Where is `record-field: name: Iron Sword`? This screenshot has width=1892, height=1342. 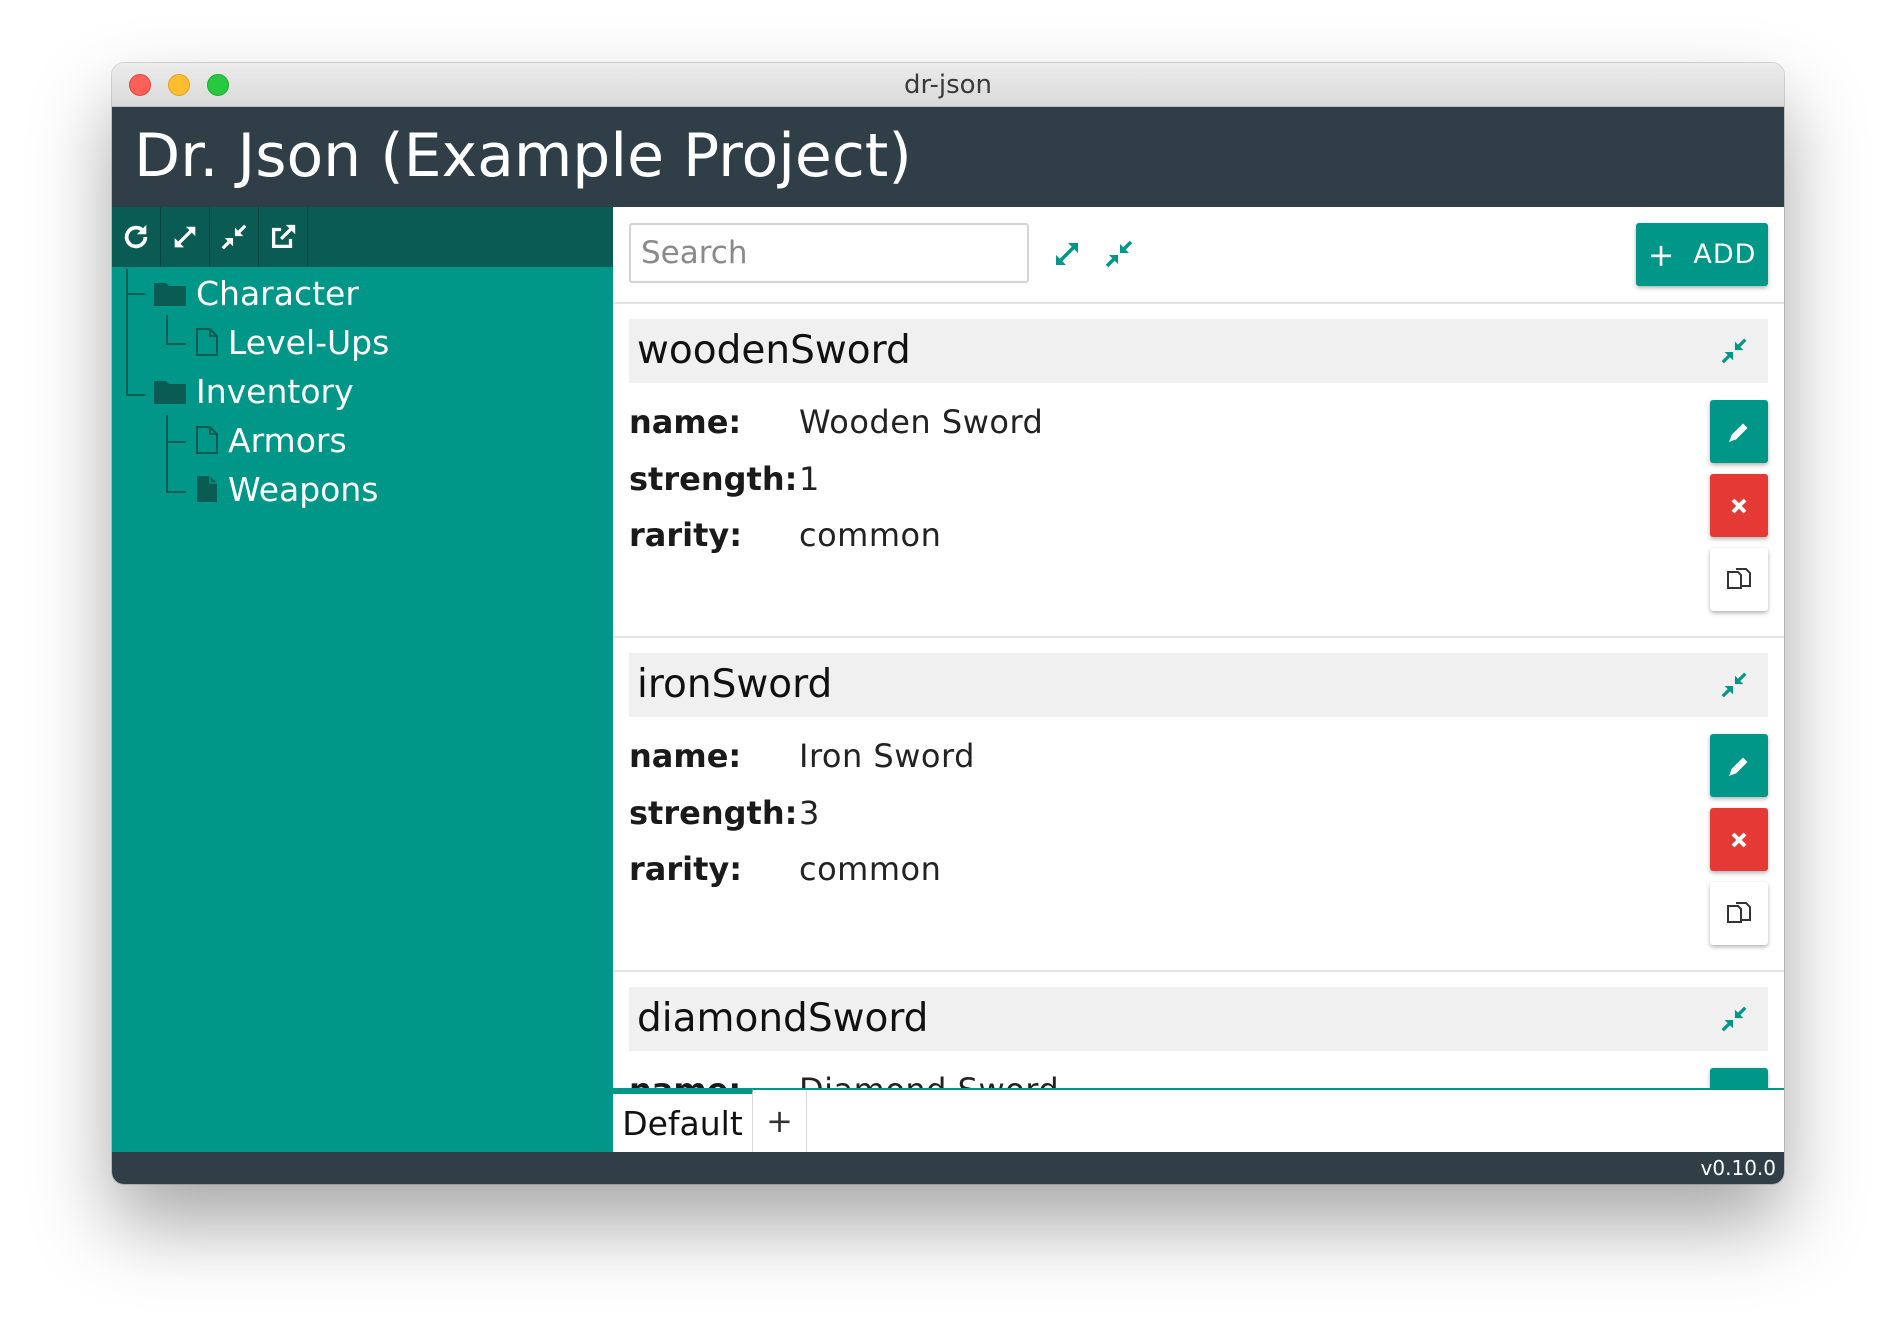 record-field: name: Iron Sword is located at coordinates (802, 756).